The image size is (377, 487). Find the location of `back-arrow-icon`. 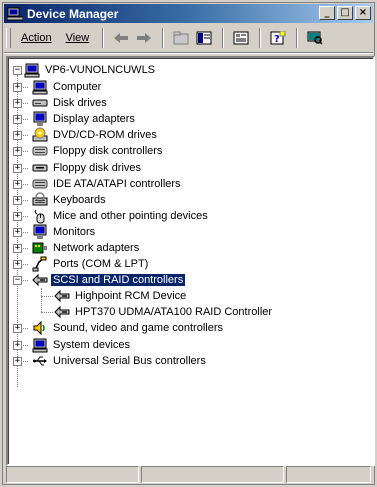

back-arrow-icon is located at coordinates (121, 38).